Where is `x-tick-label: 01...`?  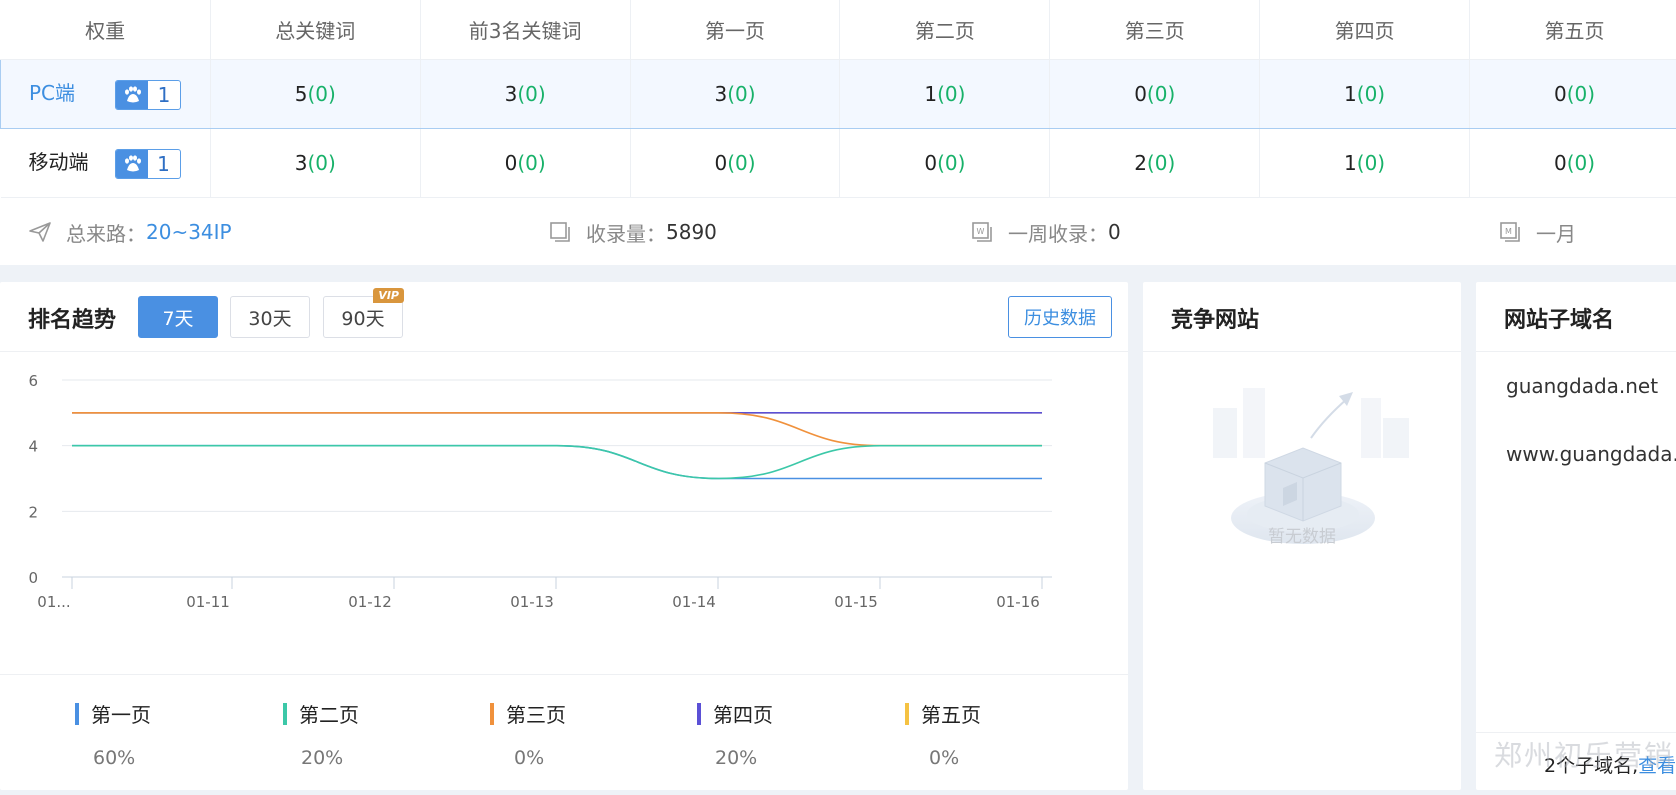
x-tick-label: 01... is located at coordinates (53, 602).